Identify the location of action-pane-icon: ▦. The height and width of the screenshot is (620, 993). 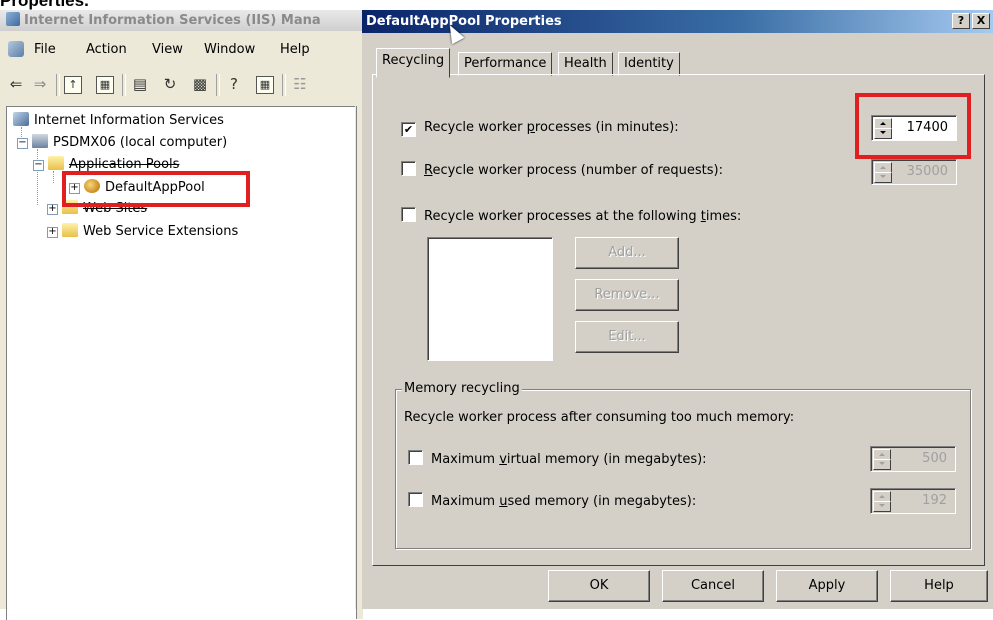
(265, 85).